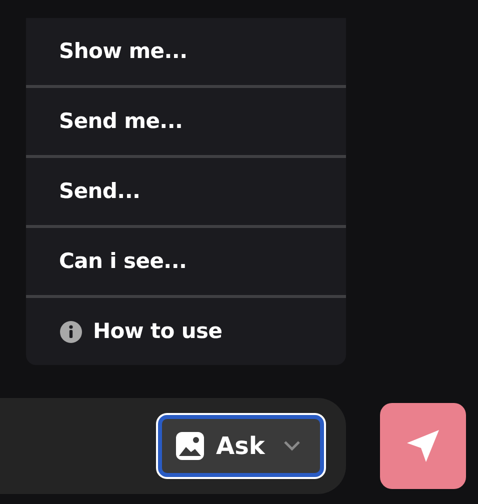 The height and width of the screenshot is (504, 478). What do you see at coordinates (423, 446) in the screenshot?
I see `send-button` at bounding box center [423, 446].